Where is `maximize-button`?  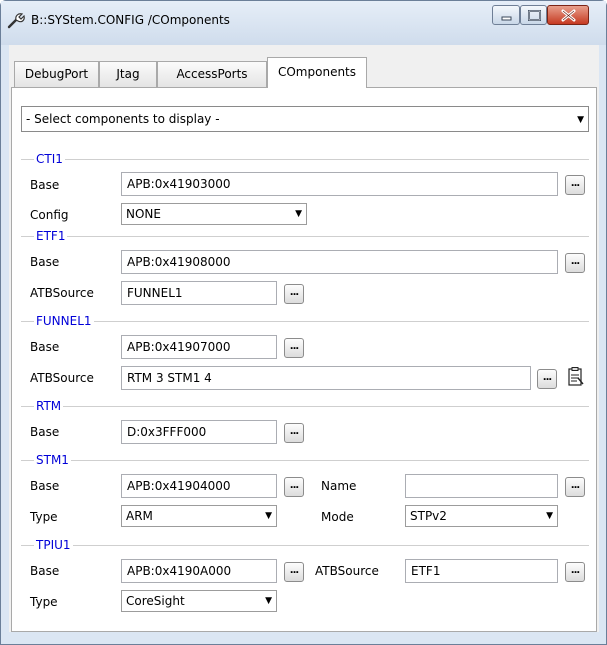
maximize-button is located at coordinates (533, 15).